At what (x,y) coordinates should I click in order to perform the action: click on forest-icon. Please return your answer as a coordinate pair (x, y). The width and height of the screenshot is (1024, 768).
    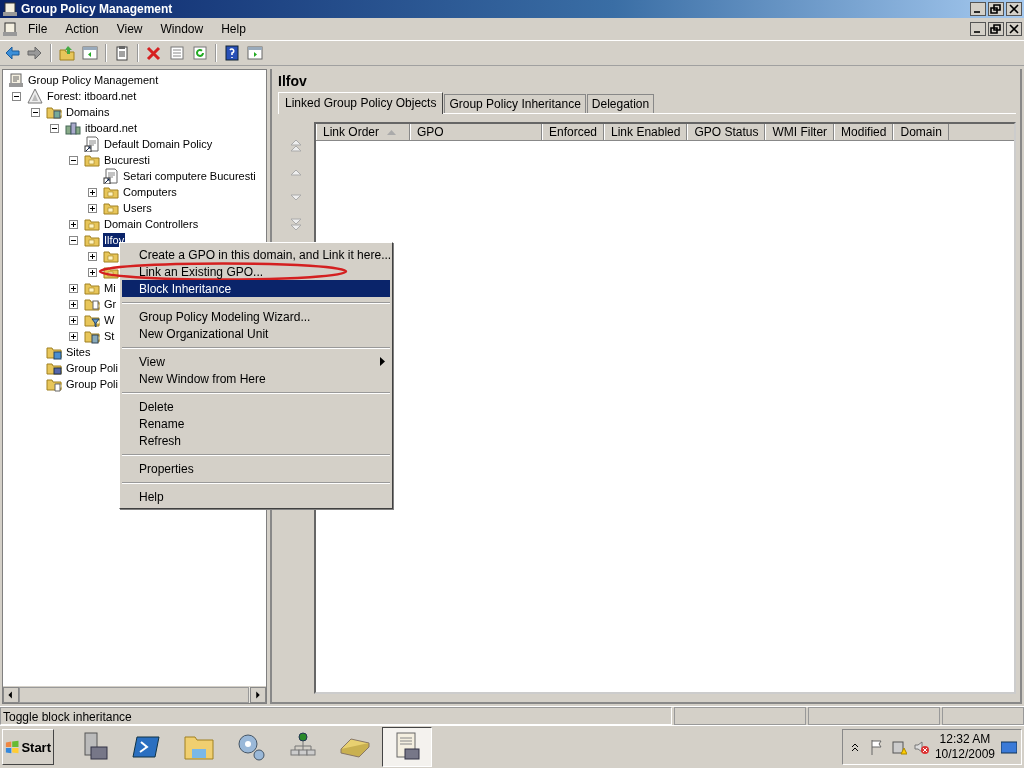
    Looking at the image, I should click on (35, 96).